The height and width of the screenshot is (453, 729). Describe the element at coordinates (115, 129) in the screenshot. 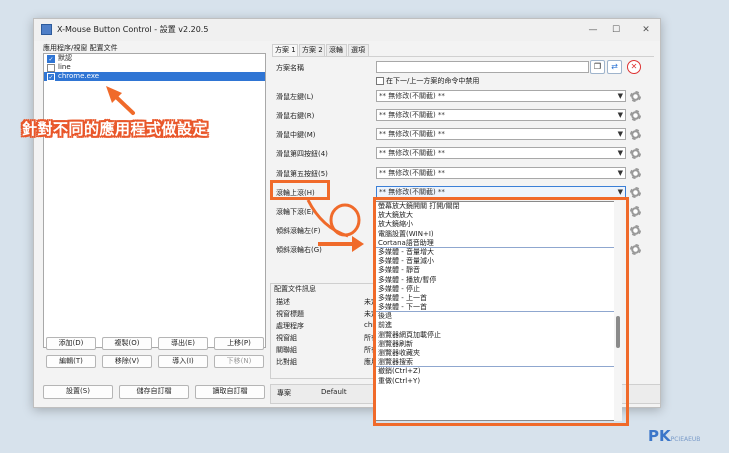

I see `annotation-caption: 針對不同的應用程式做設定` at that location.